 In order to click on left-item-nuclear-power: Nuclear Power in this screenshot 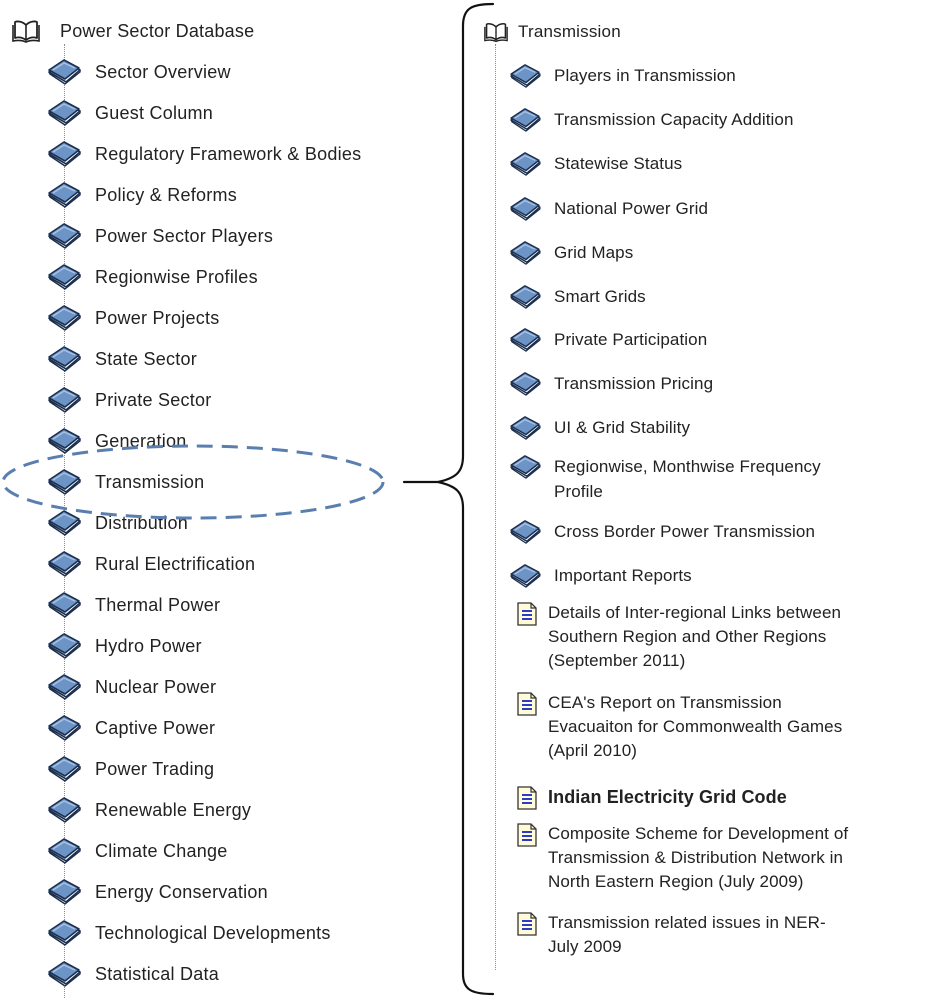, I will do `click(131, 687)`.